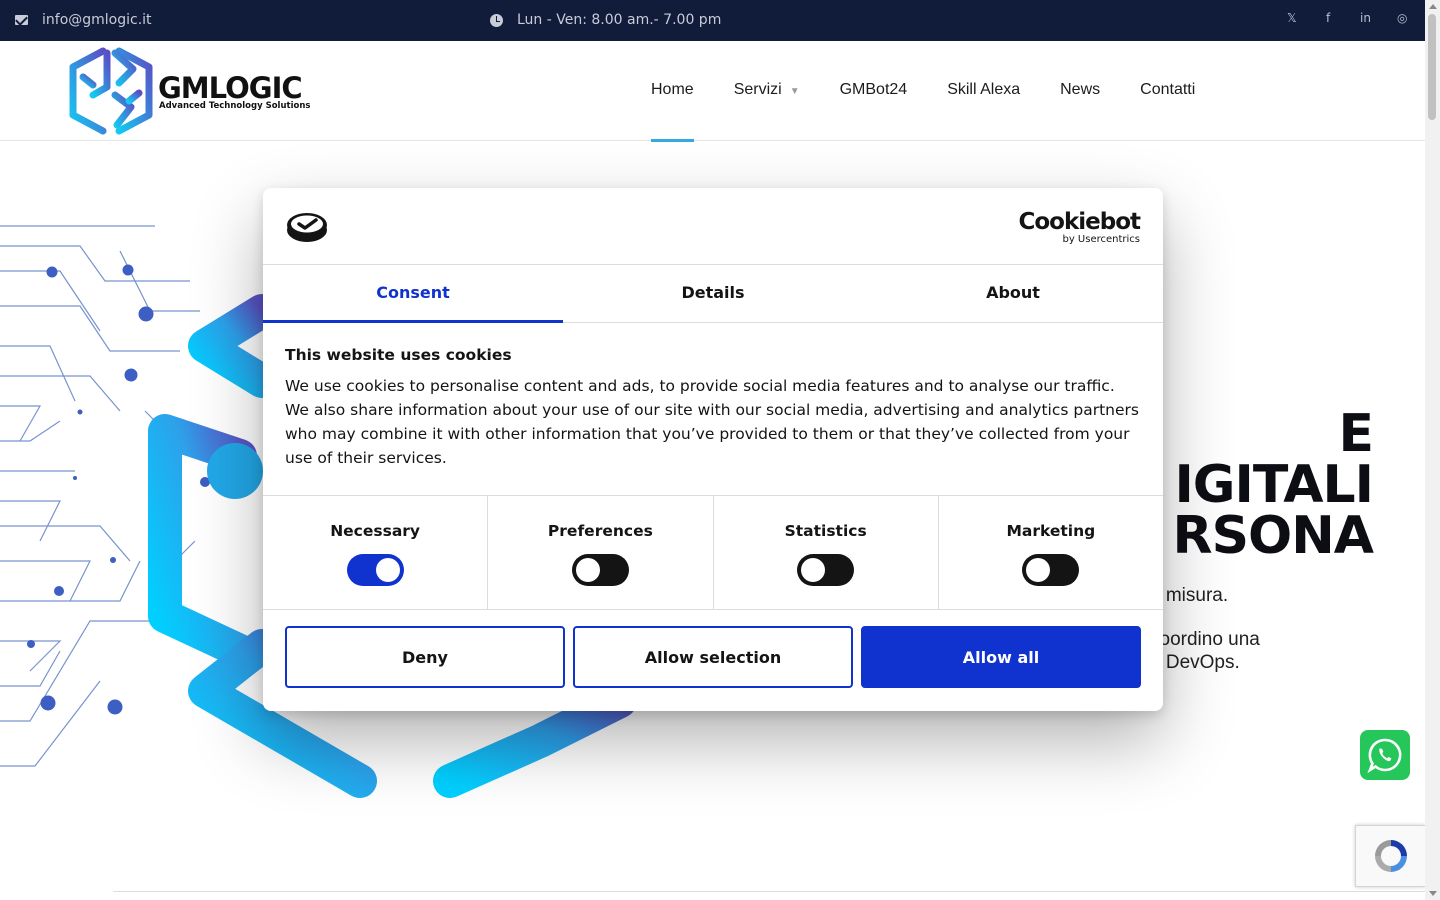 This screenshot has width=1440, height=900. I want to click on statistics-toggle, so click(826, 570).